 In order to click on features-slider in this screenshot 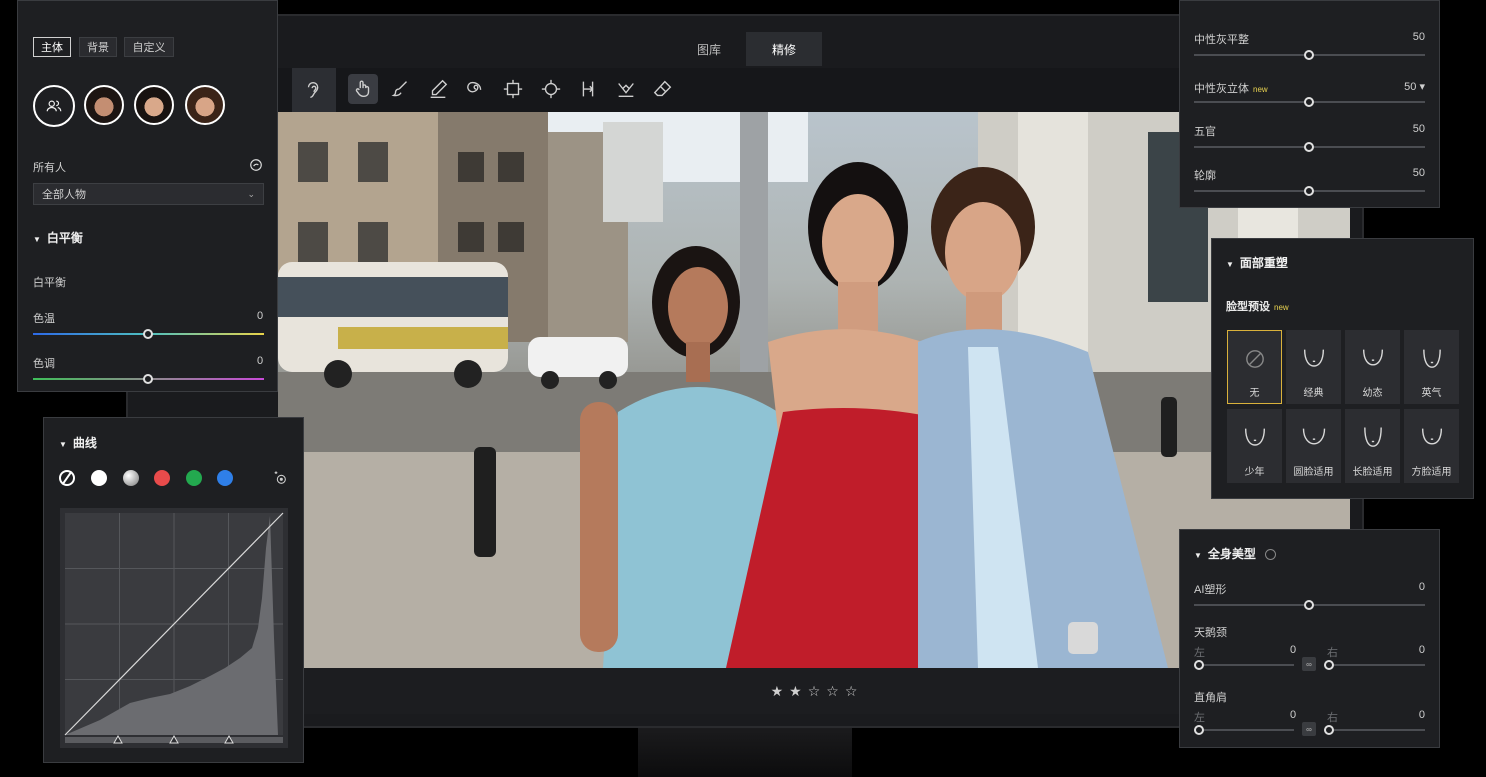, I will do `click(1309, 147)`.